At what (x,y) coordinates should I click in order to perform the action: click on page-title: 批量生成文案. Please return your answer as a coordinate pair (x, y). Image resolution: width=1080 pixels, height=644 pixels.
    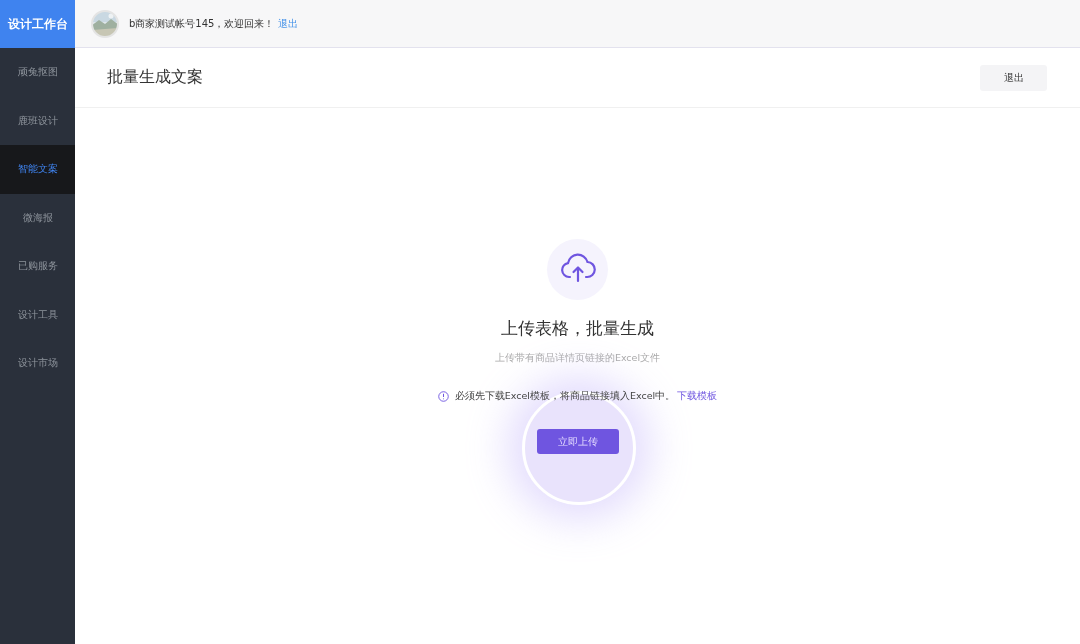
    Looking at the image, I should click on (155, 77).